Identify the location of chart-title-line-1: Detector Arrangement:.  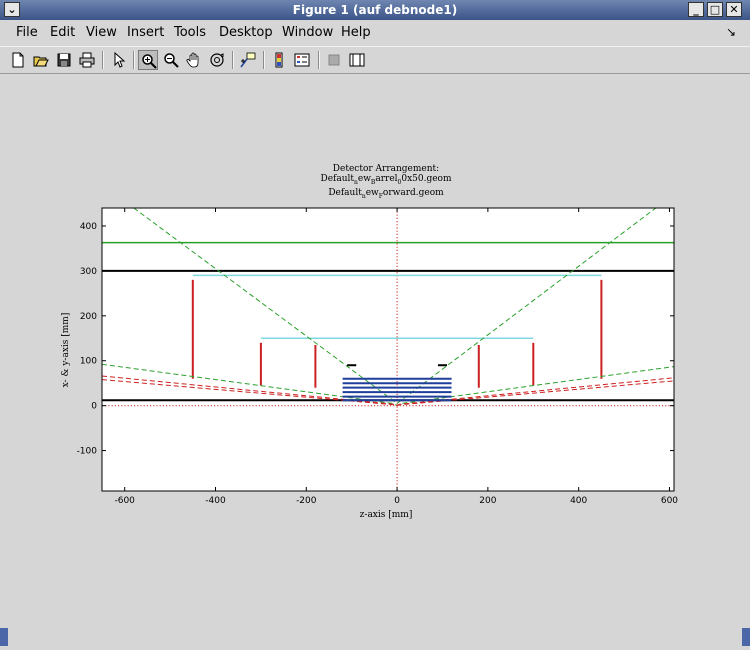
(386, 169).